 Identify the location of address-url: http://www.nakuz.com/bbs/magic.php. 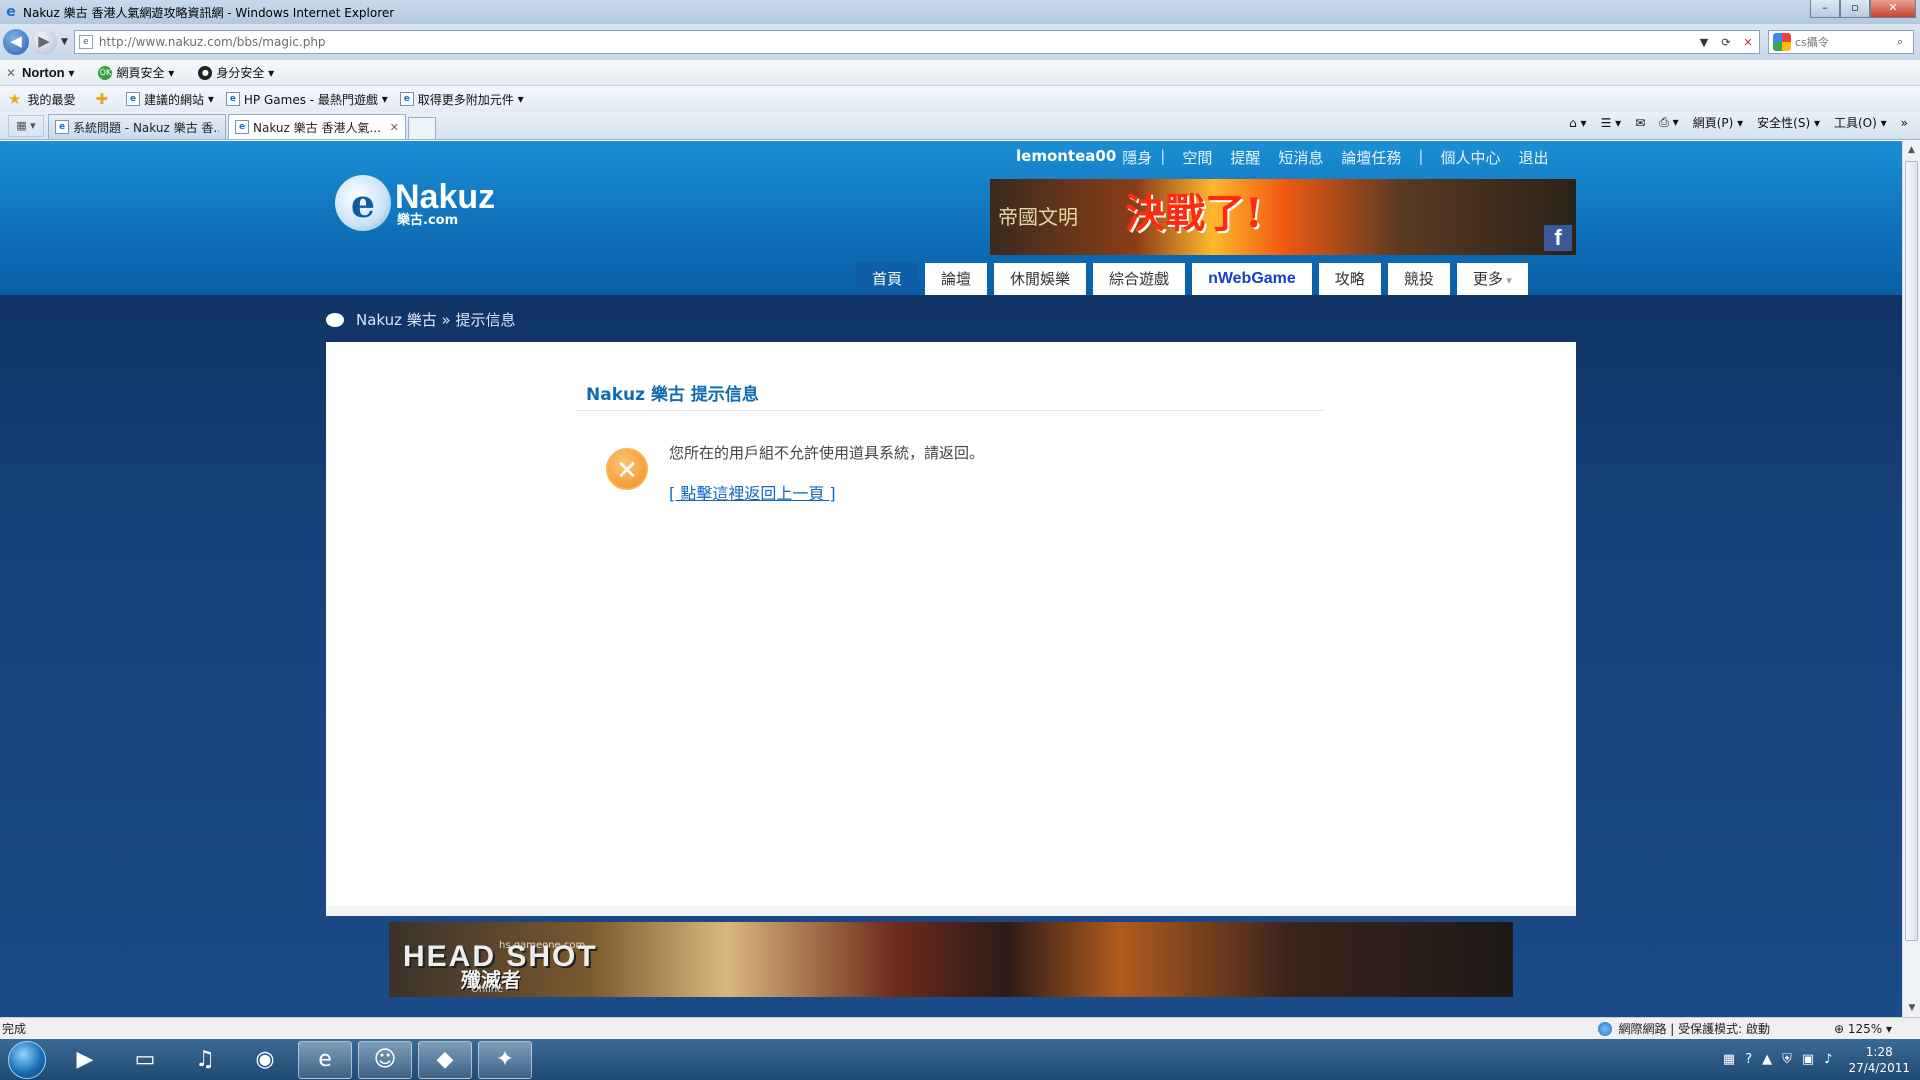
(896, 42).